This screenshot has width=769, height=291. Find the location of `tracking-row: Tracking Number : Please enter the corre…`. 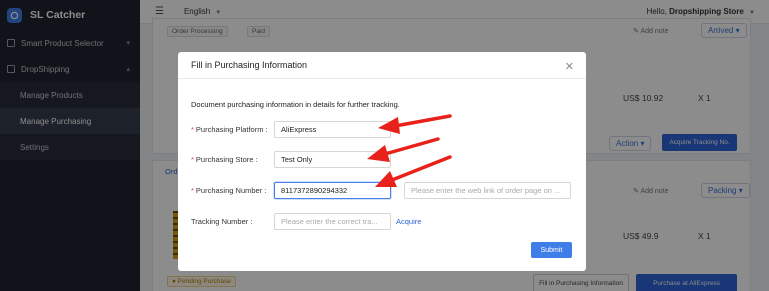

tracking-row: Tracking Number : Please enter the corre… is located at coordinates (306, 221).